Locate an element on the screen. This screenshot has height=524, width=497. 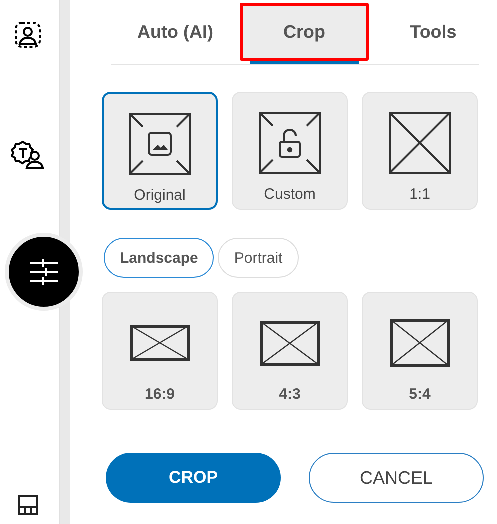
wide-frame-icon is located at coordinates (160, 343).